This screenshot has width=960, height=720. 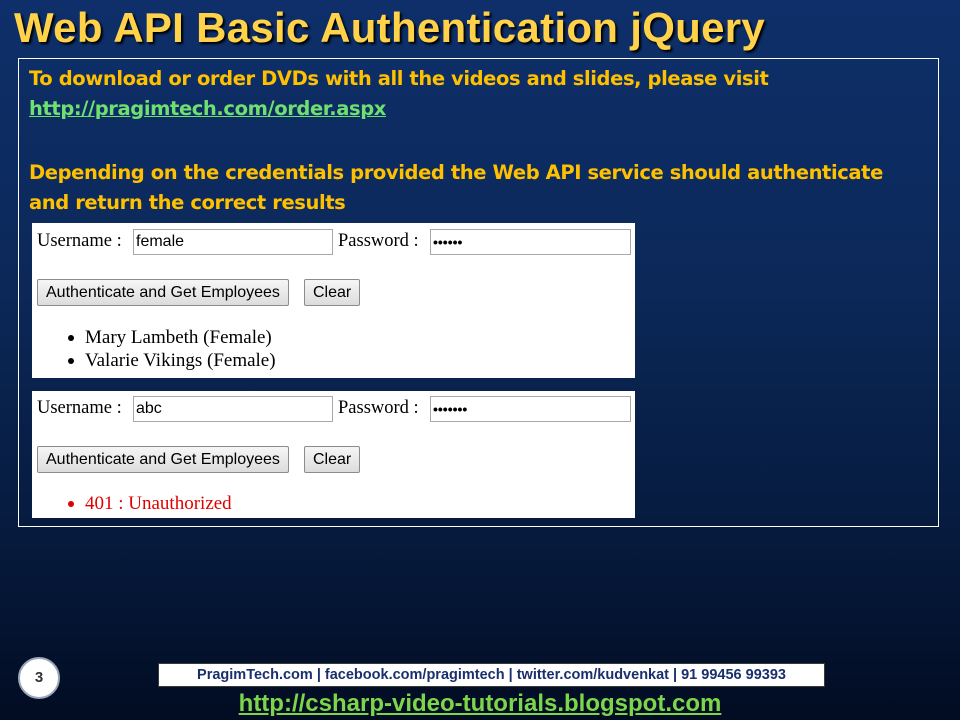 I want to click on error-list: 401 : Unauthorized, so click(x=148, y=503).